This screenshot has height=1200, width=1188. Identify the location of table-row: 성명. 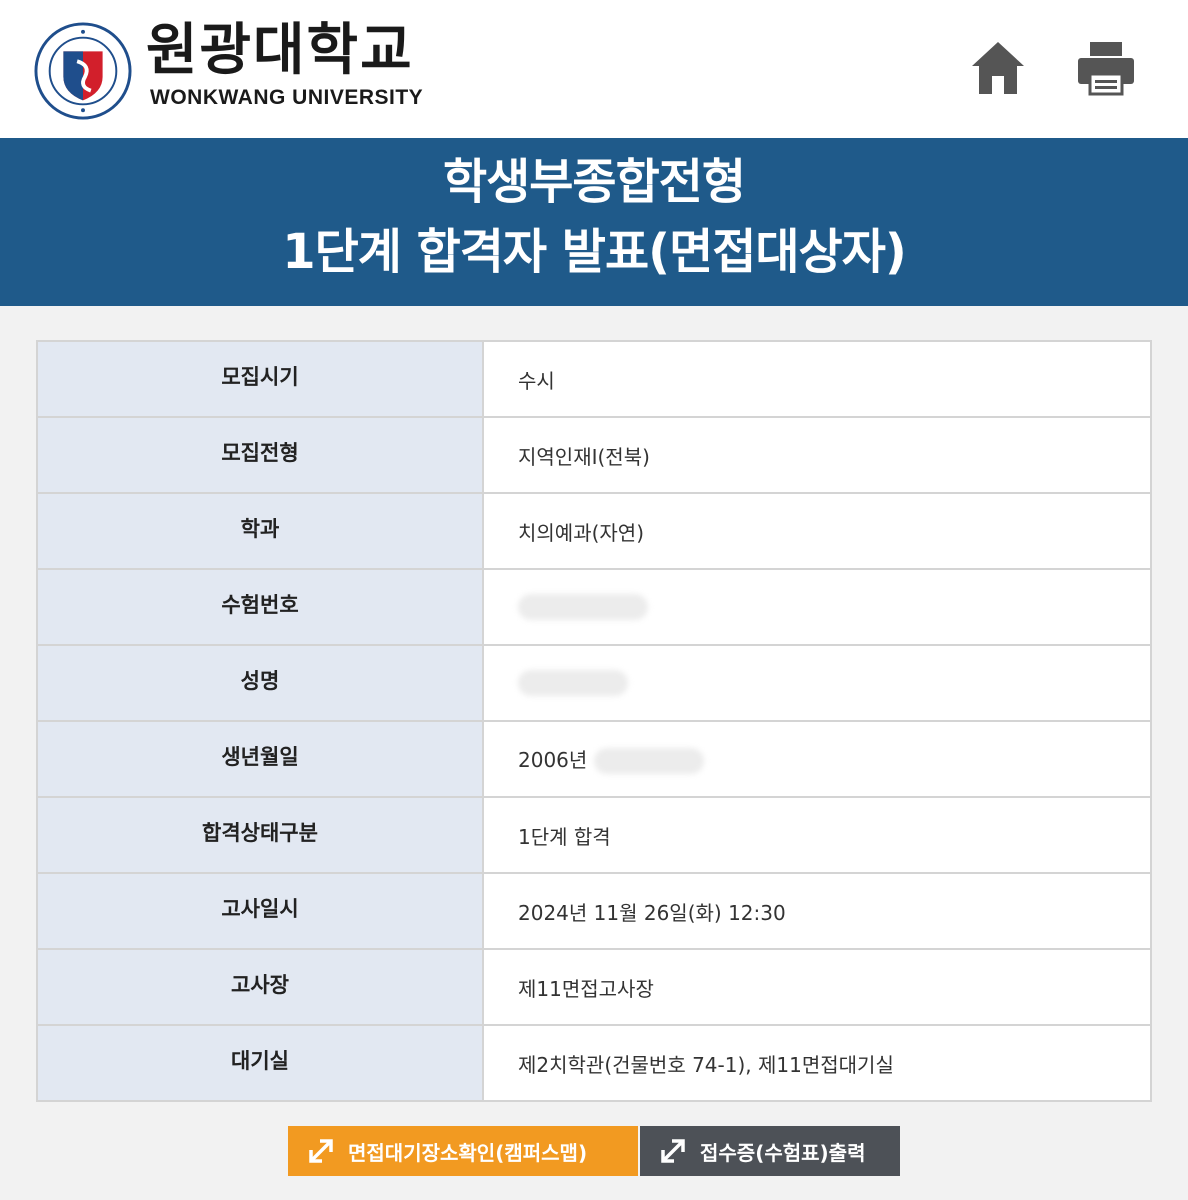
(594, 683).